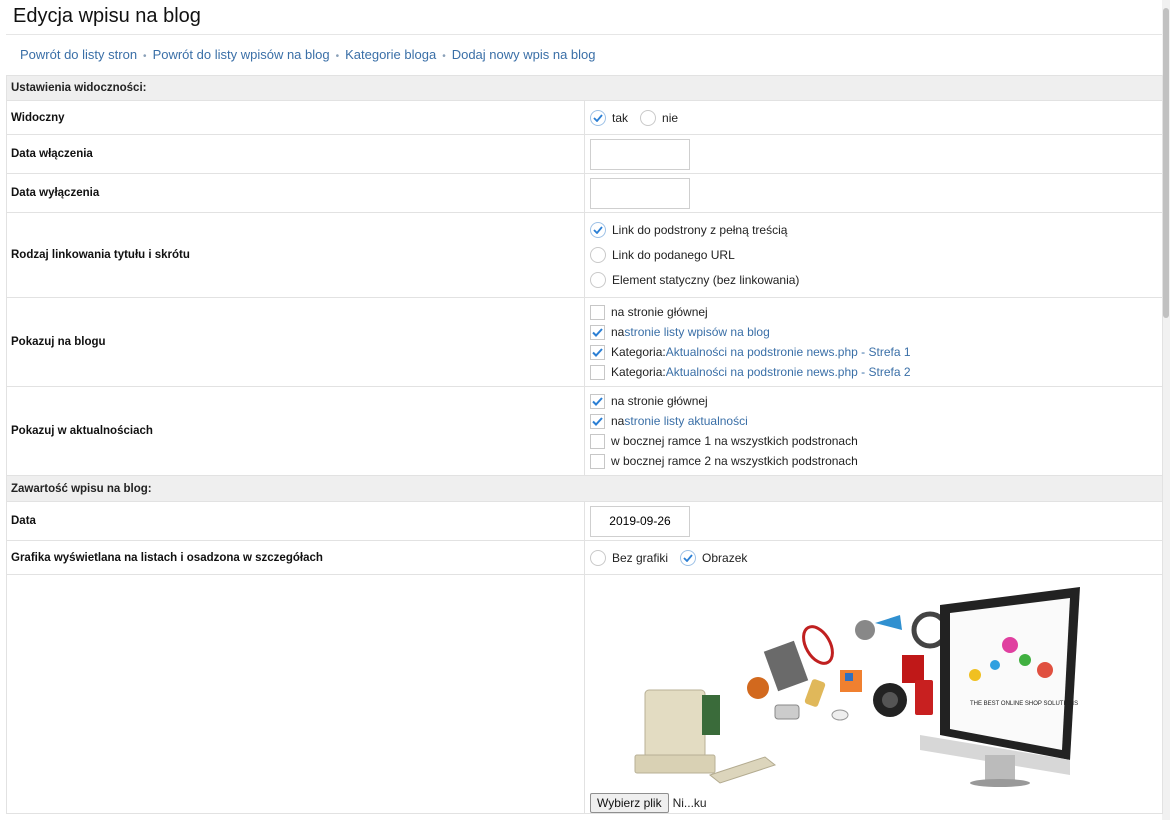 The image size is (1170, 820). I want to click on start-date-label: Data włączenia, so click(295, 154).